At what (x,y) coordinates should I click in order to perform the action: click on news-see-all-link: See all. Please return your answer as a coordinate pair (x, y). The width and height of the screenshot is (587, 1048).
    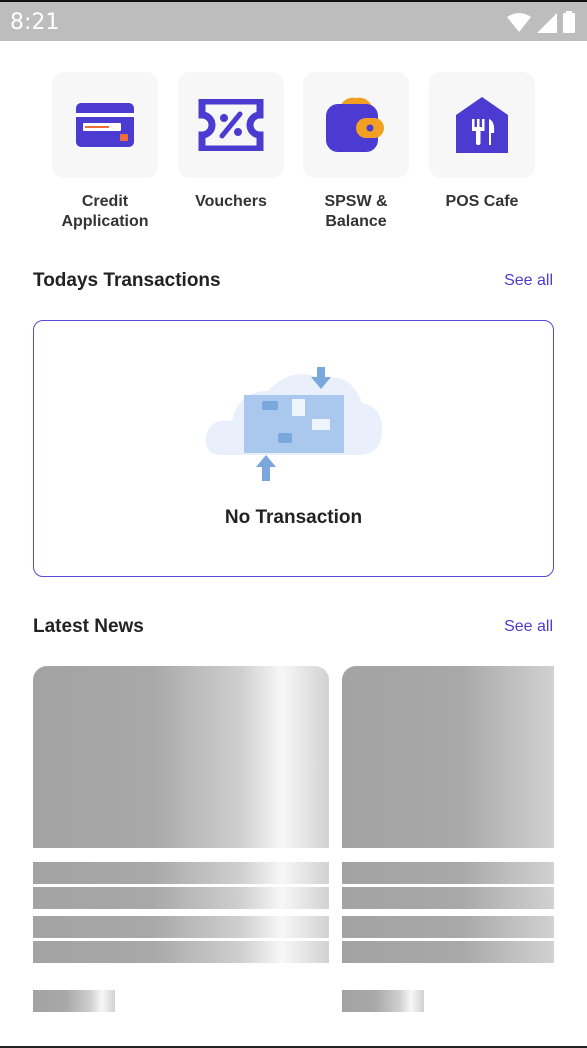
    Looking at the image, I should click on (528, 627).